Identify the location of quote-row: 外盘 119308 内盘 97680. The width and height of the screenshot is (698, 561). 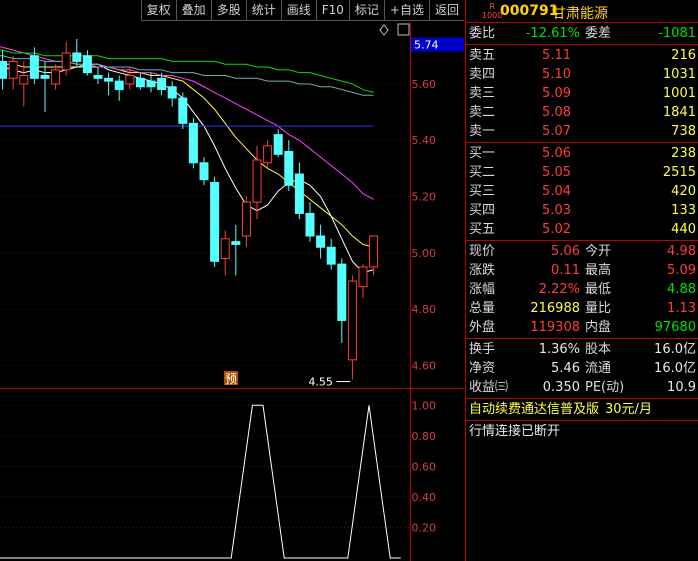
(582, 327).